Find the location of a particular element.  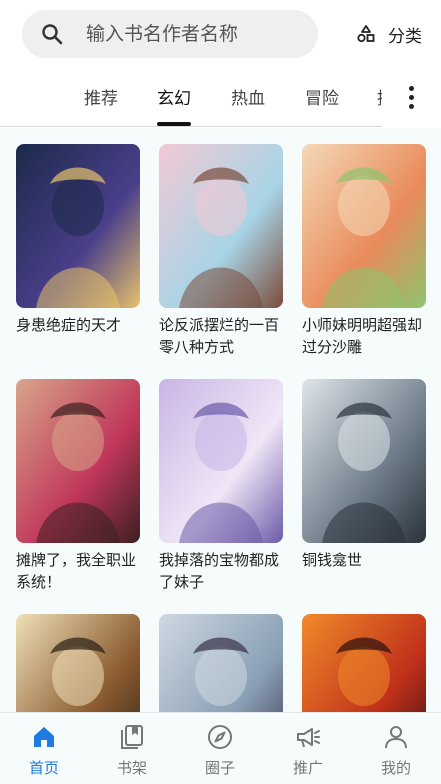

comic-card: 摊牌了，我全职业系统！ is located at coordinates (78, 486).